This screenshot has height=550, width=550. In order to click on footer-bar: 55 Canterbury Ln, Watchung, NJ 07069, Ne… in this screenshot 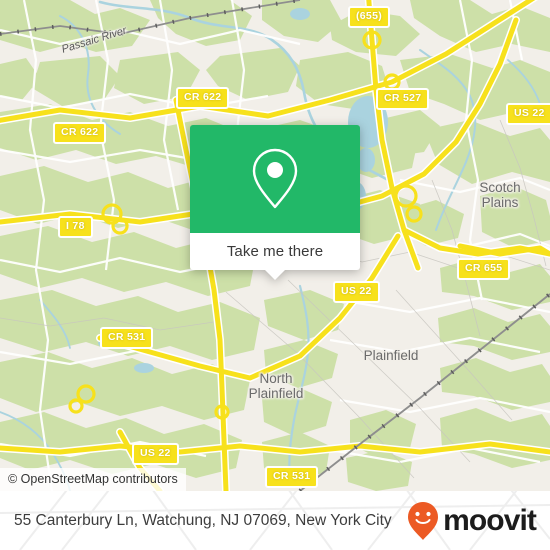, I will do `click(275, 520)`.